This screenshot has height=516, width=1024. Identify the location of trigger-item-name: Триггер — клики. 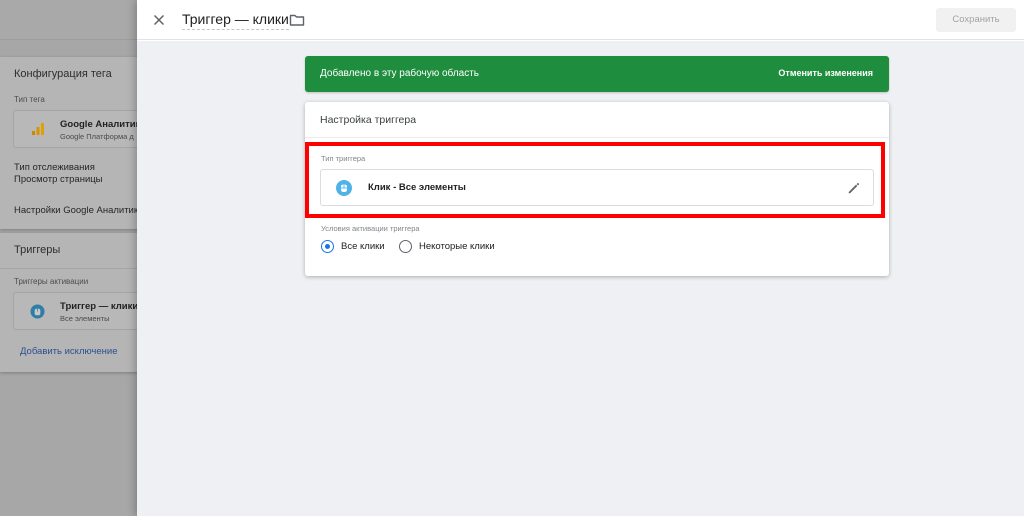
(99, 306).